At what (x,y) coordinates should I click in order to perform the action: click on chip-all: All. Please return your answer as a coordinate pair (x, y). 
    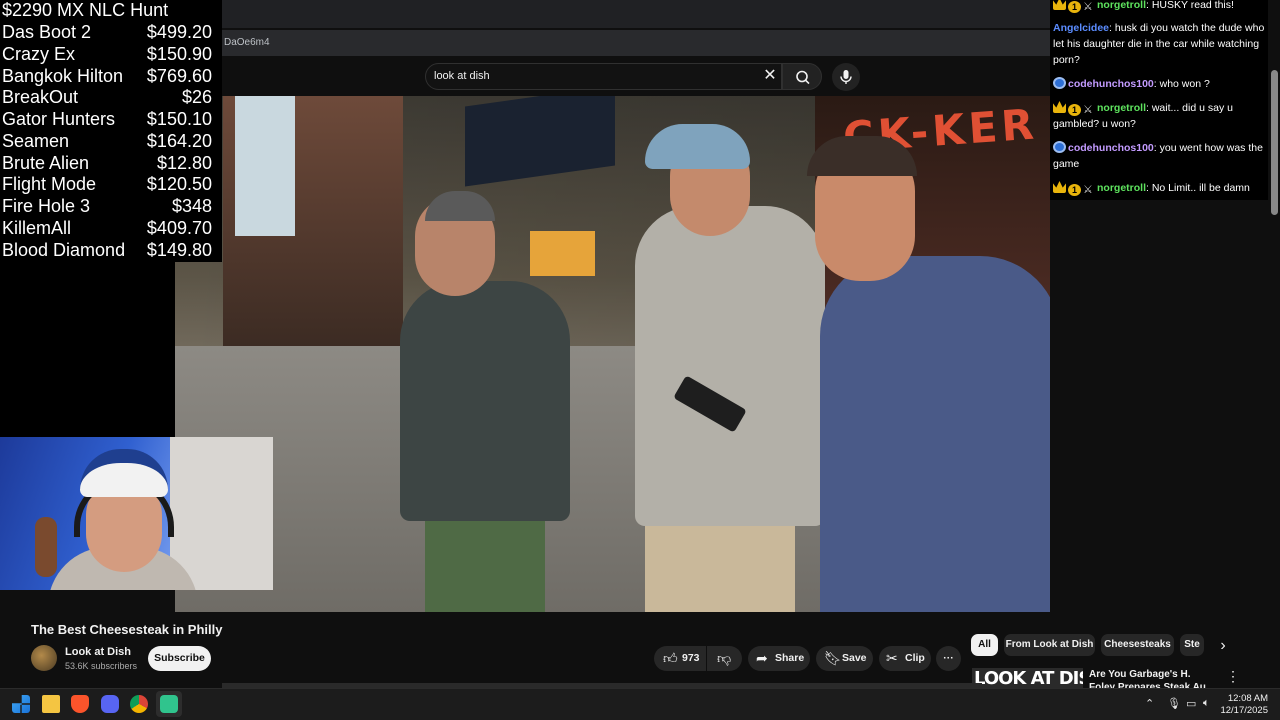
    Looking at the image, I should click on (984, 645).